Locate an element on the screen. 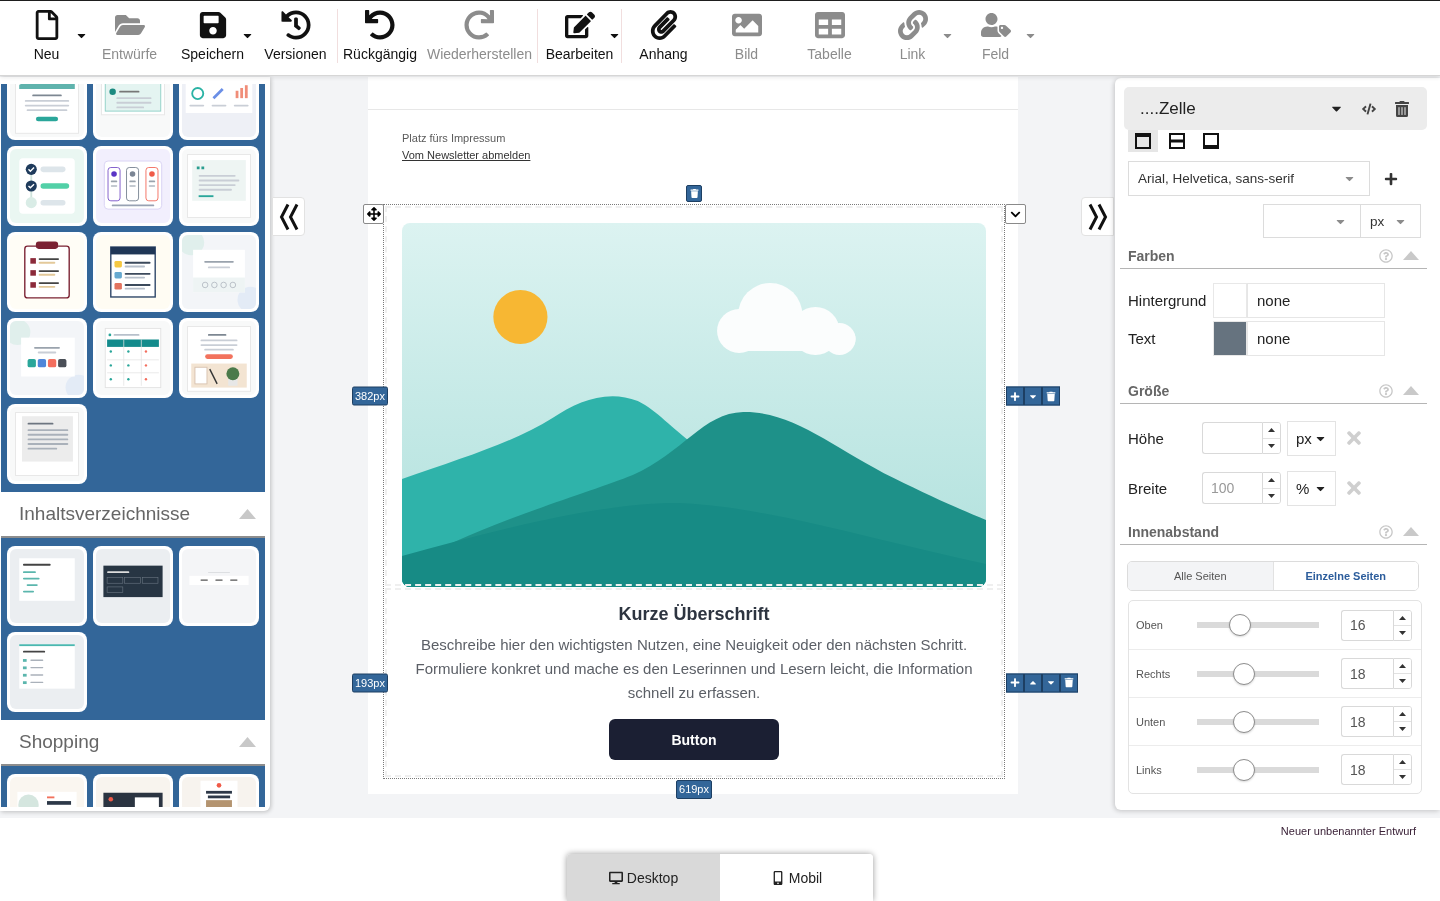  move-handle is located at coordinates (373, 214).